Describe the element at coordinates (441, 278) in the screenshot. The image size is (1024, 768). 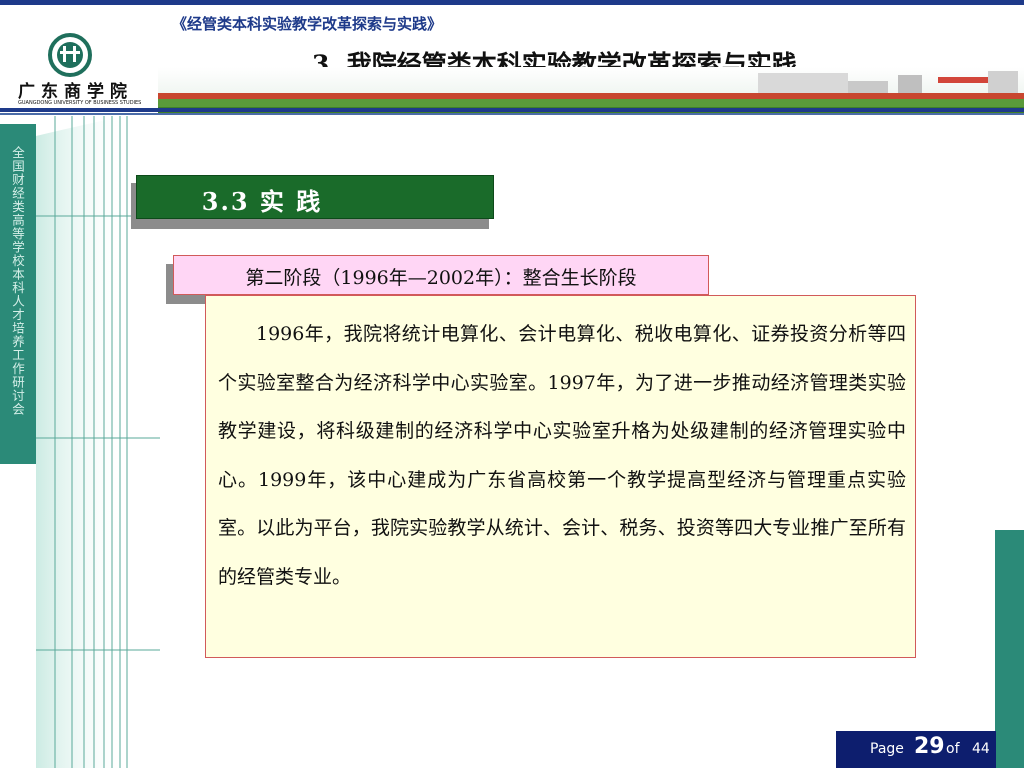
I see `stage-heading: 第二阶段（1996年—2002年）：整合生长阶段` at that location.